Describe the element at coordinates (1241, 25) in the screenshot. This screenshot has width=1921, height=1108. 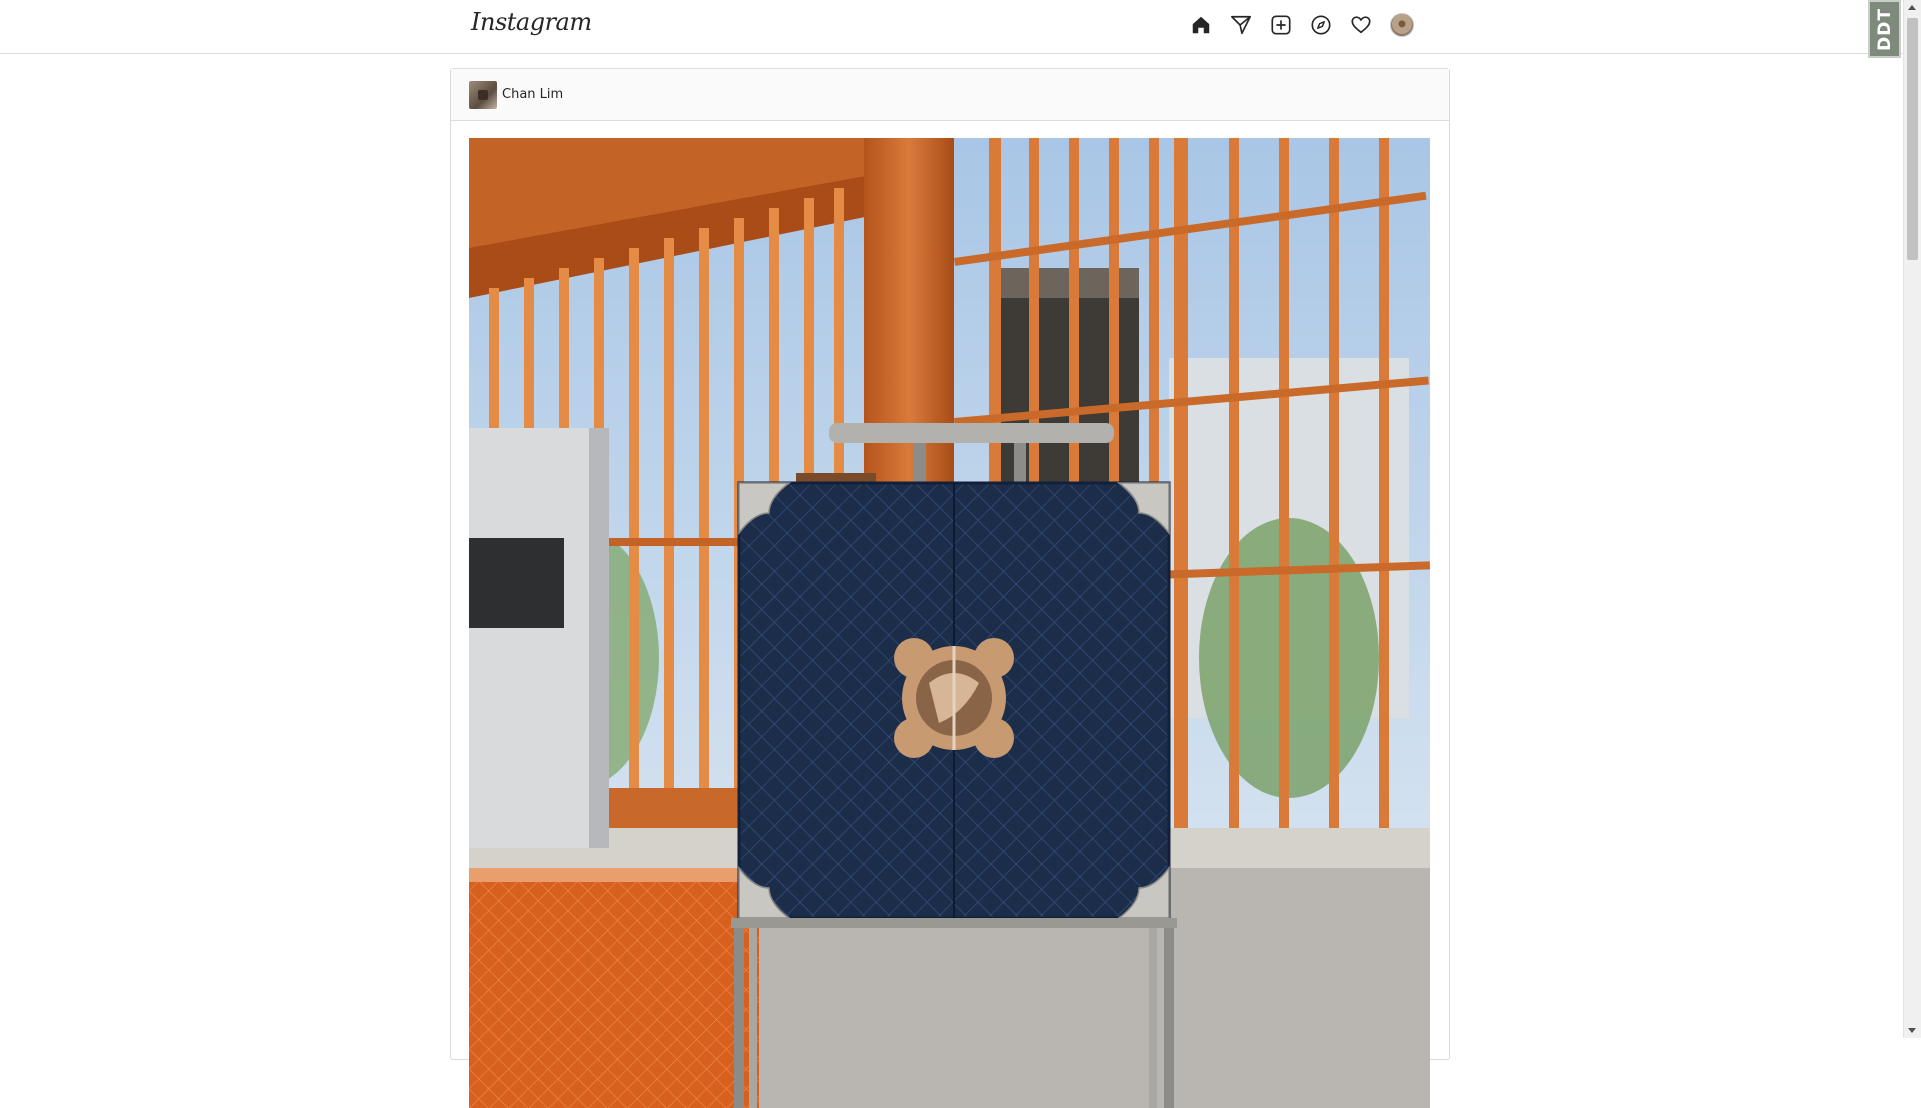
I see `direct-message-icon` at that location.